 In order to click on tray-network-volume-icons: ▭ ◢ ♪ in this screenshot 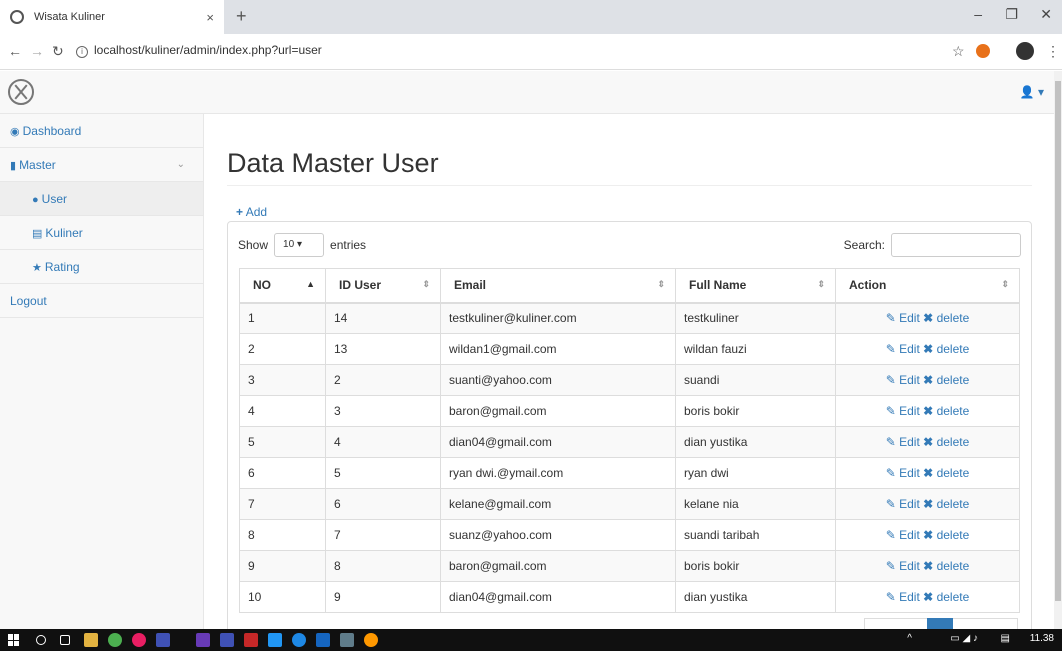, I will do `click(964, 638)`.